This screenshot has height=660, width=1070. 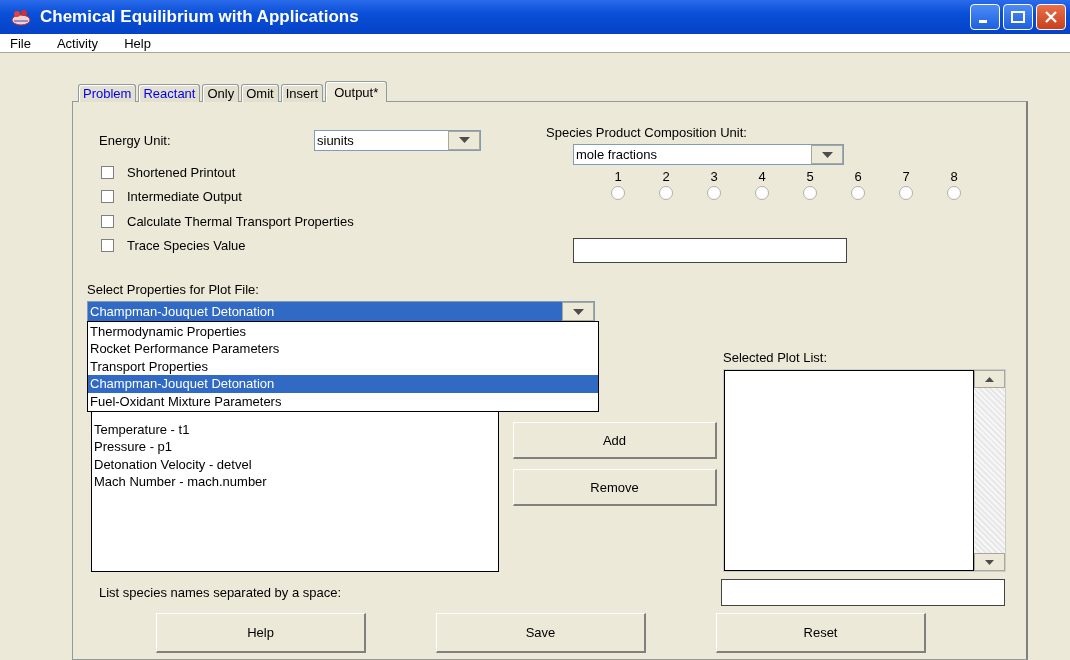 I want to click on dropdown-option: Thermodynamic Properties, so click(x=343, y=332).